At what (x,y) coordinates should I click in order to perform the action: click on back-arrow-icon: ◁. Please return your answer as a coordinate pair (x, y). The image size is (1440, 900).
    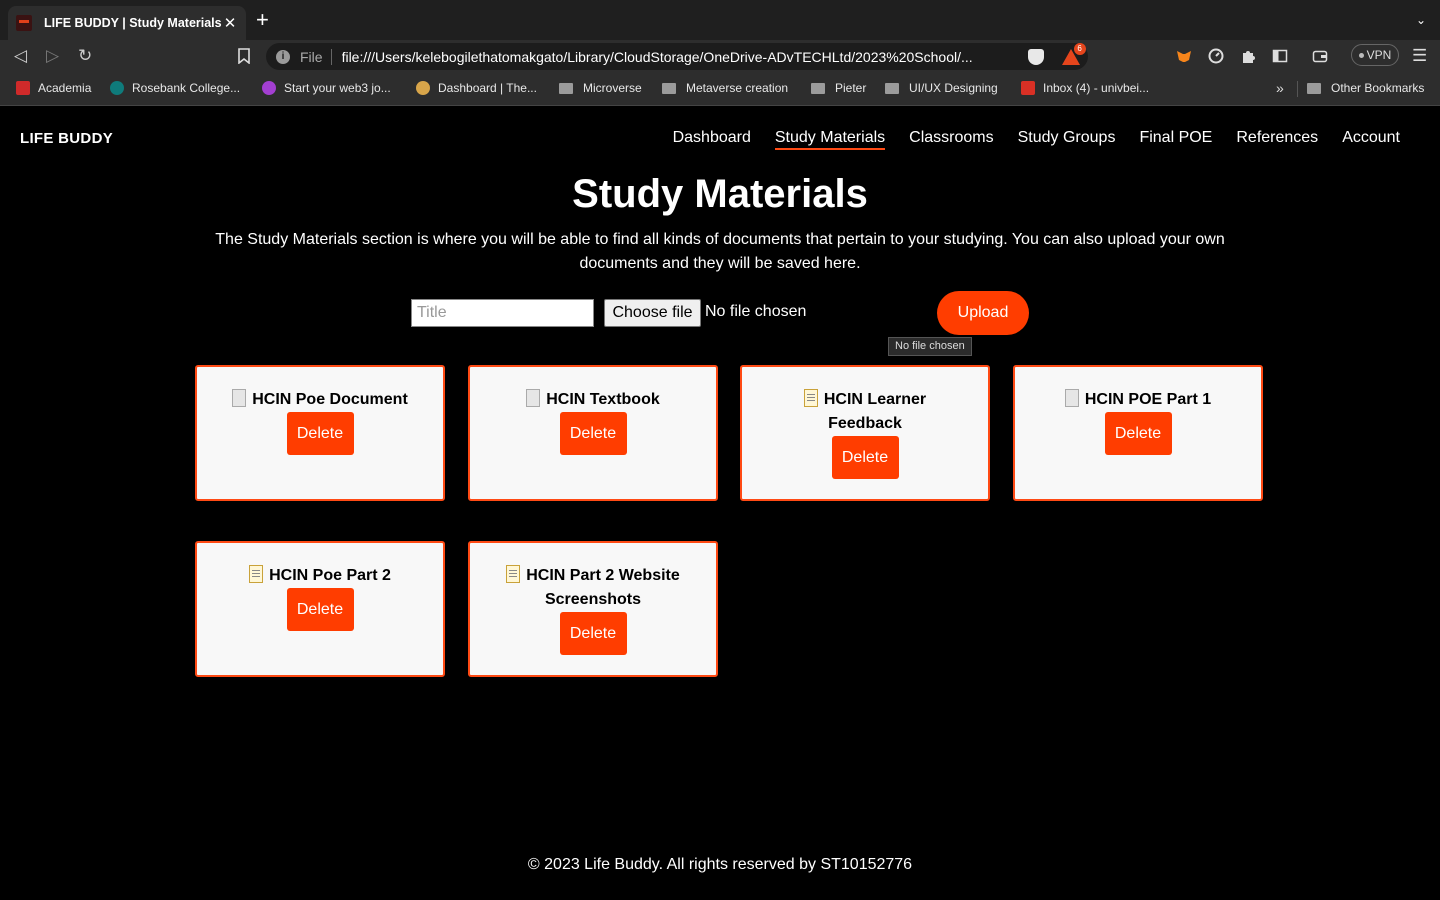
    Looking at the image, I should click on (20, 56).